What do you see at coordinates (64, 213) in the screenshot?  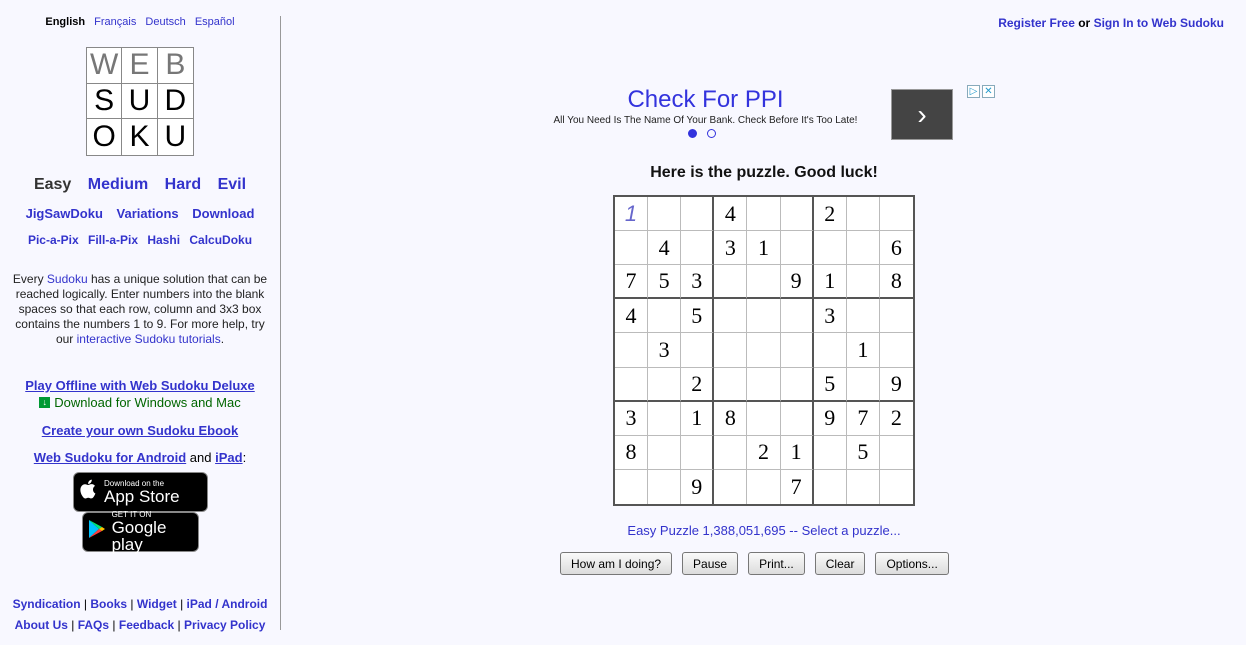 I see `nav-jigsawdoku: JigSawDoku` at bounding box center [64, 213].